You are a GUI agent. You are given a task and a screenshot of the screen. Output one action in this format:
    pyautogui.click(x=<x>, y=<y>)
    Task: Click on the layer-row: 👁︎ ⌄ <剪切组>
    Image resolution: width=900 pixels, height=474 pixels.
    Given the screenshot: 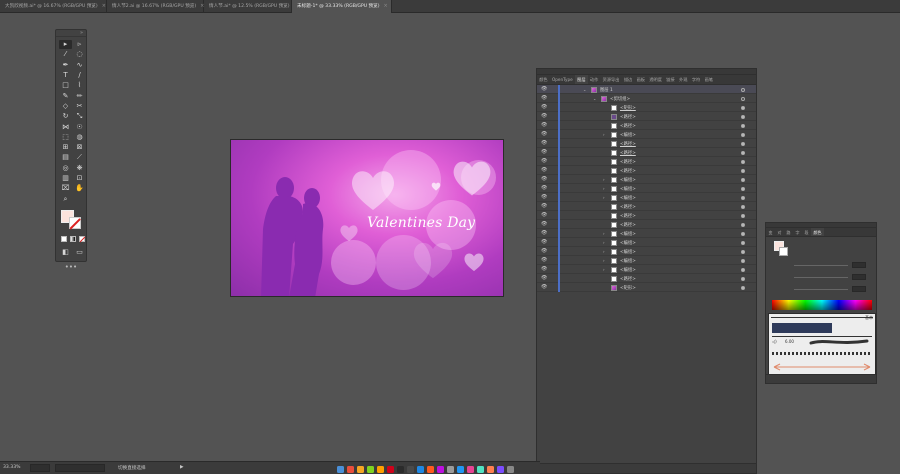 What is the action you would take?
    pyautogui.click(x=646, y=98)
    